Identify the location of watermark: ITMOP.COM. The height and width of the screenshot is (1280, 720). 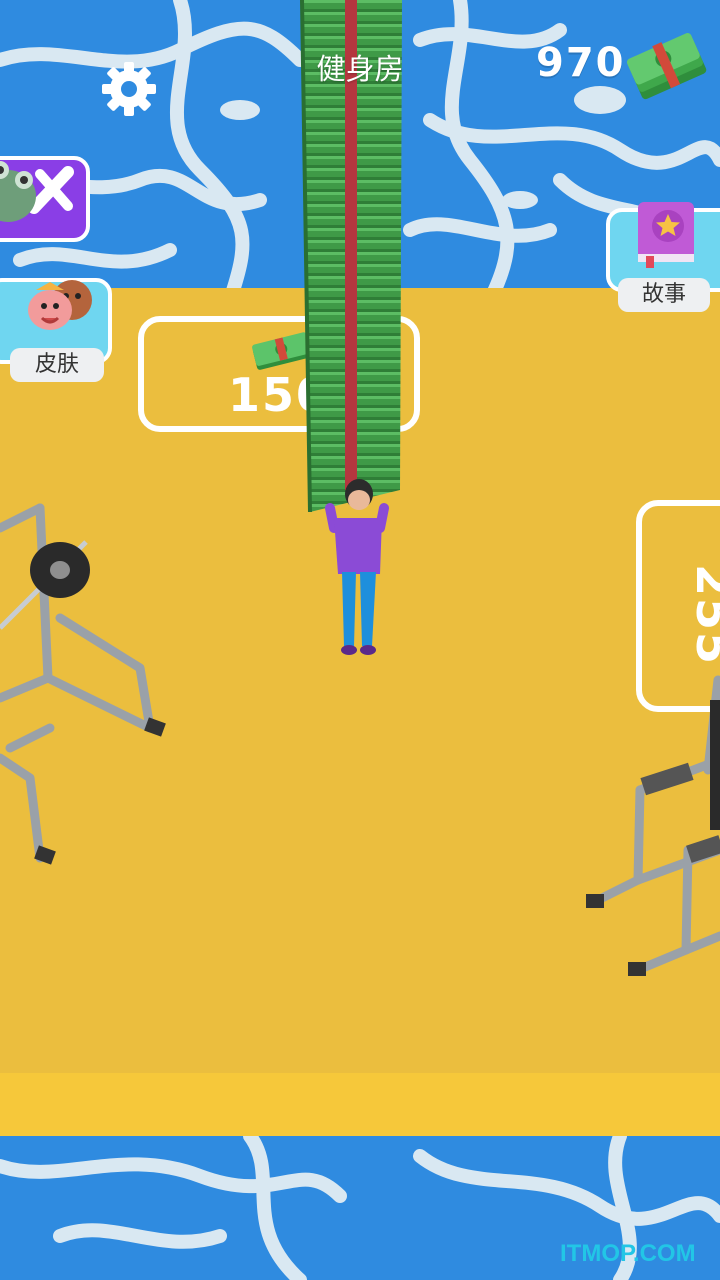
(628, 1253).